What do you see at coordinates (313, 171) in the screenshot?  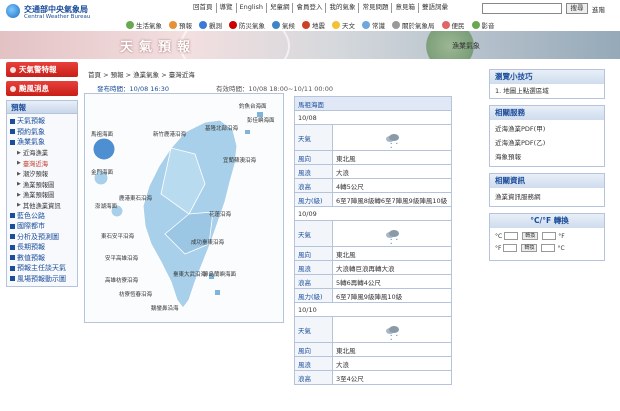 I see `wave-label: 風浪` at bounding box center [313, 171].